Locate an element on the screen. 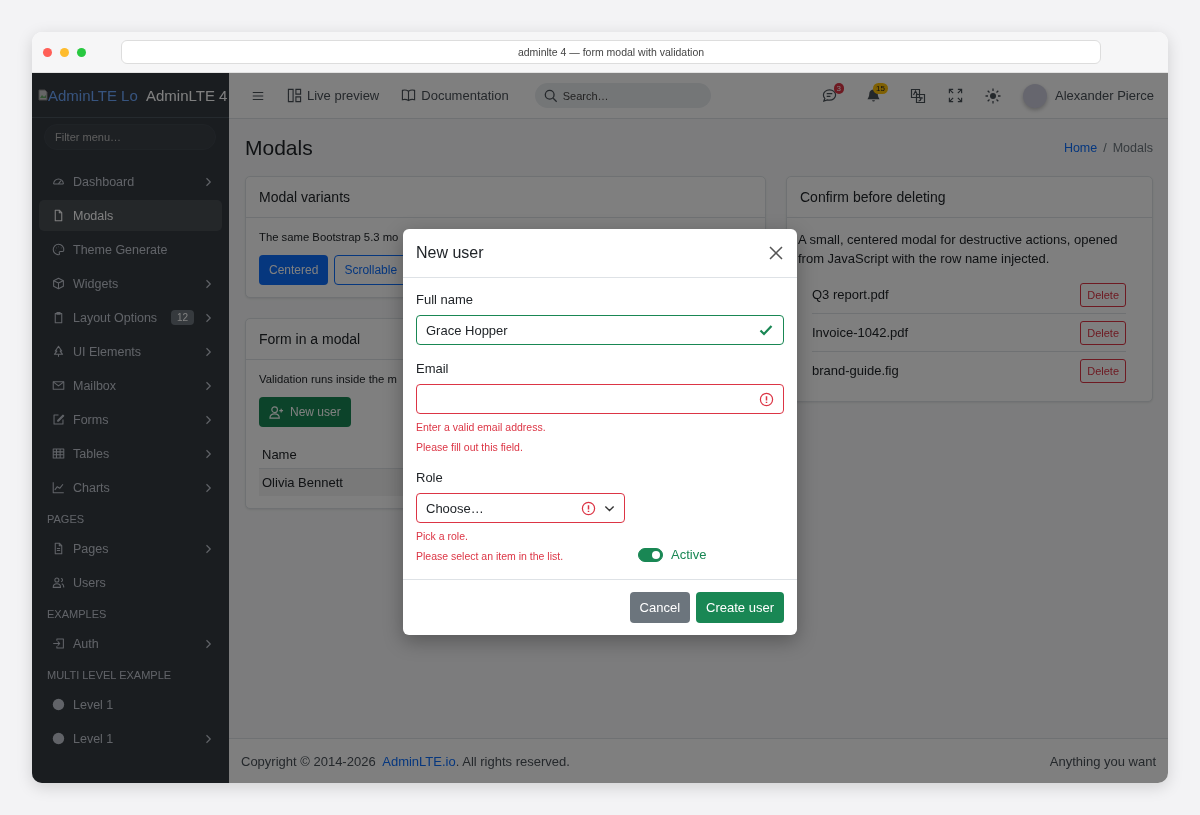 This screenshot has width=1200, height=815. sun-icon is located at coordinates (993, 95).